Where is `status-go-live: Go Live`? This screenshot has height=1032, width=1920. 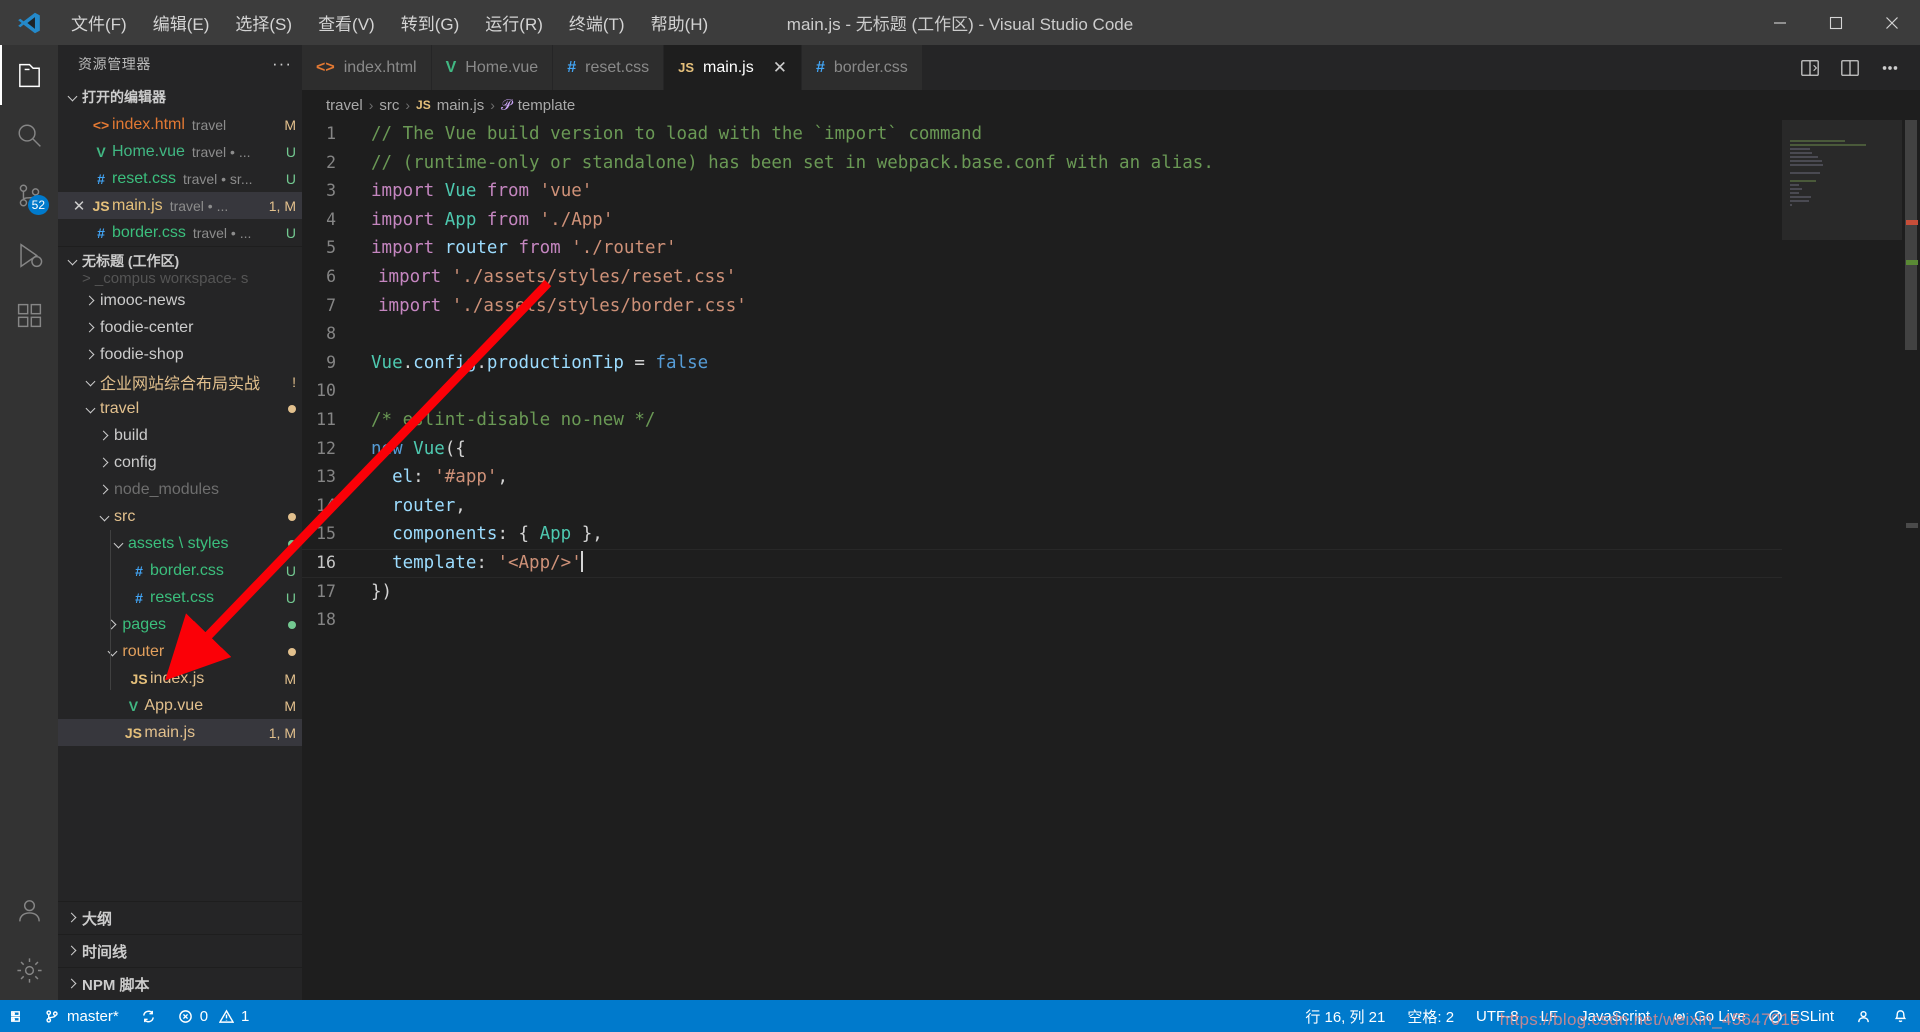 status-go-live: Go Live is located at coordinates (1709, 1016).